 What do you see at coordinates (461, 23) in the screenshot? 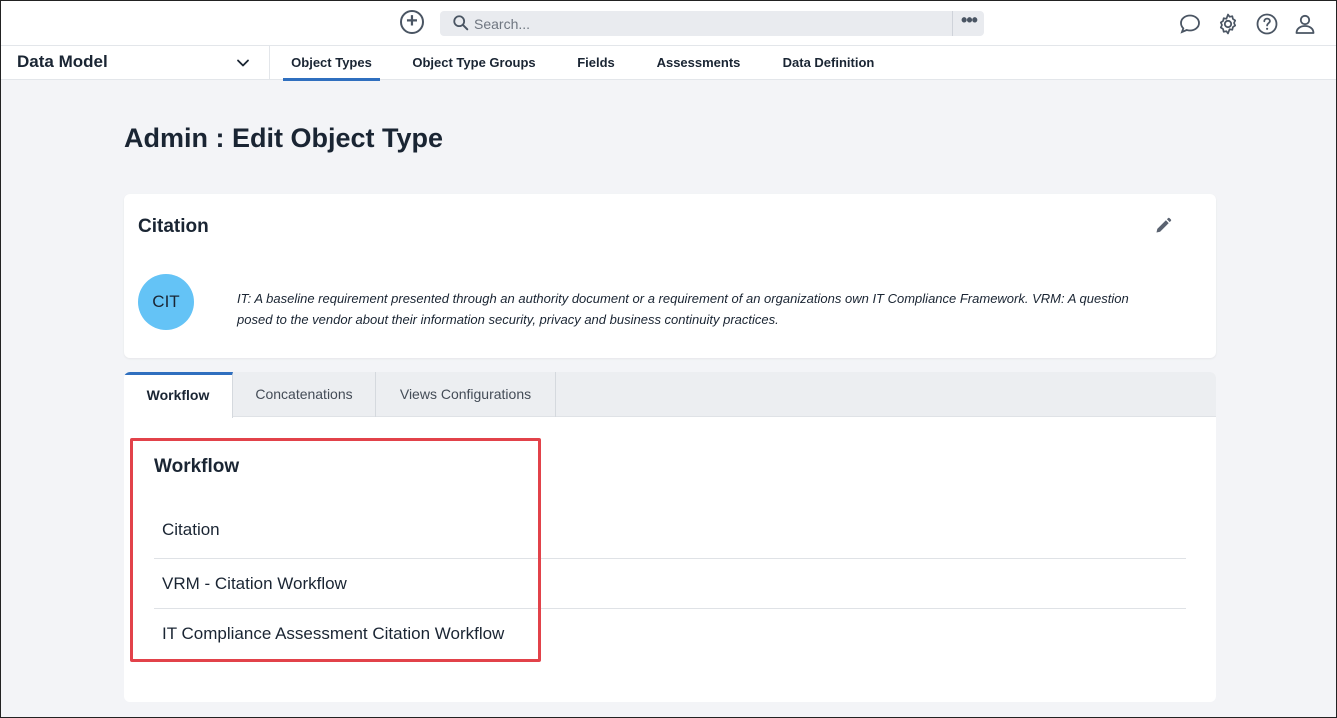
I see `search-icon` at bounding box center [461, 23].